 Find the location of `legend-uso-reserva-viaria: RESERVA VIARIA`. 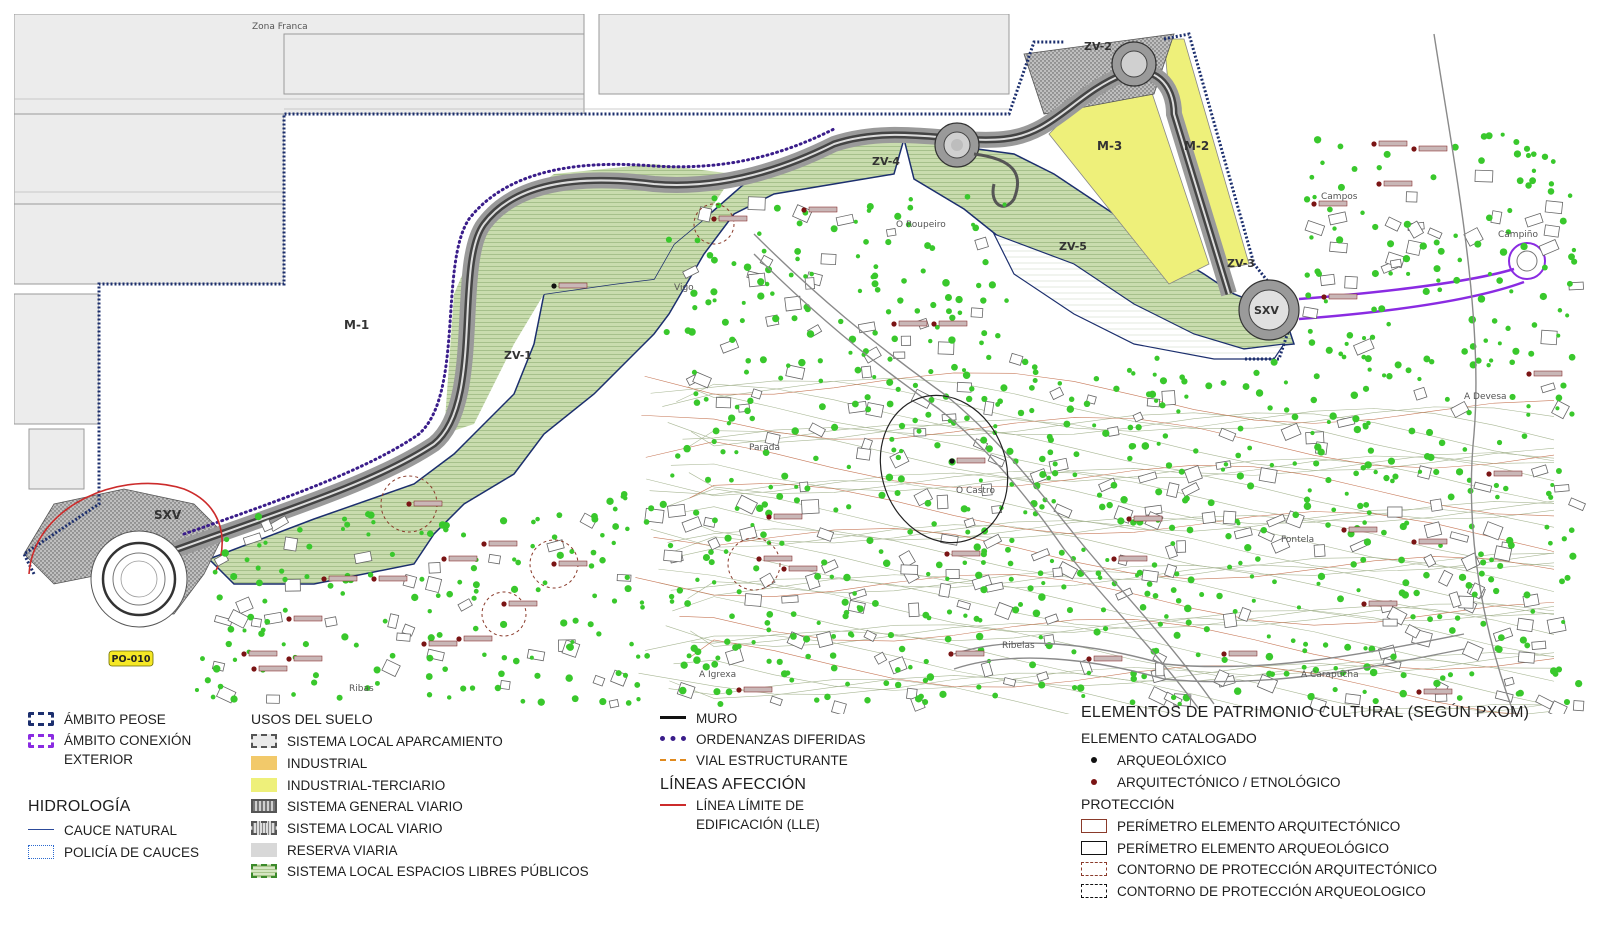

legend-uso-reserva-viaria: RESERVA VIARIA is located at coordinates (324, 850).